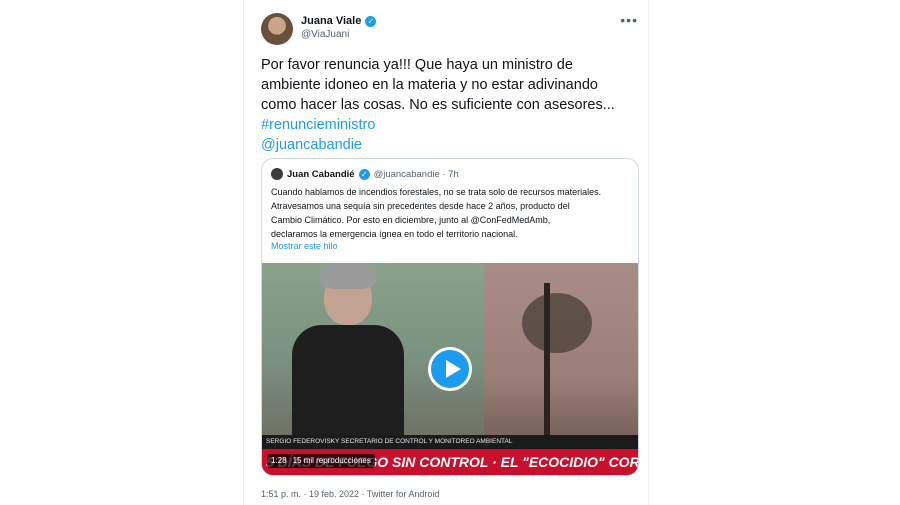 The image size is (900, 505). I want to click on author-name-row: Juana Viale ✓, so click(339, 21).